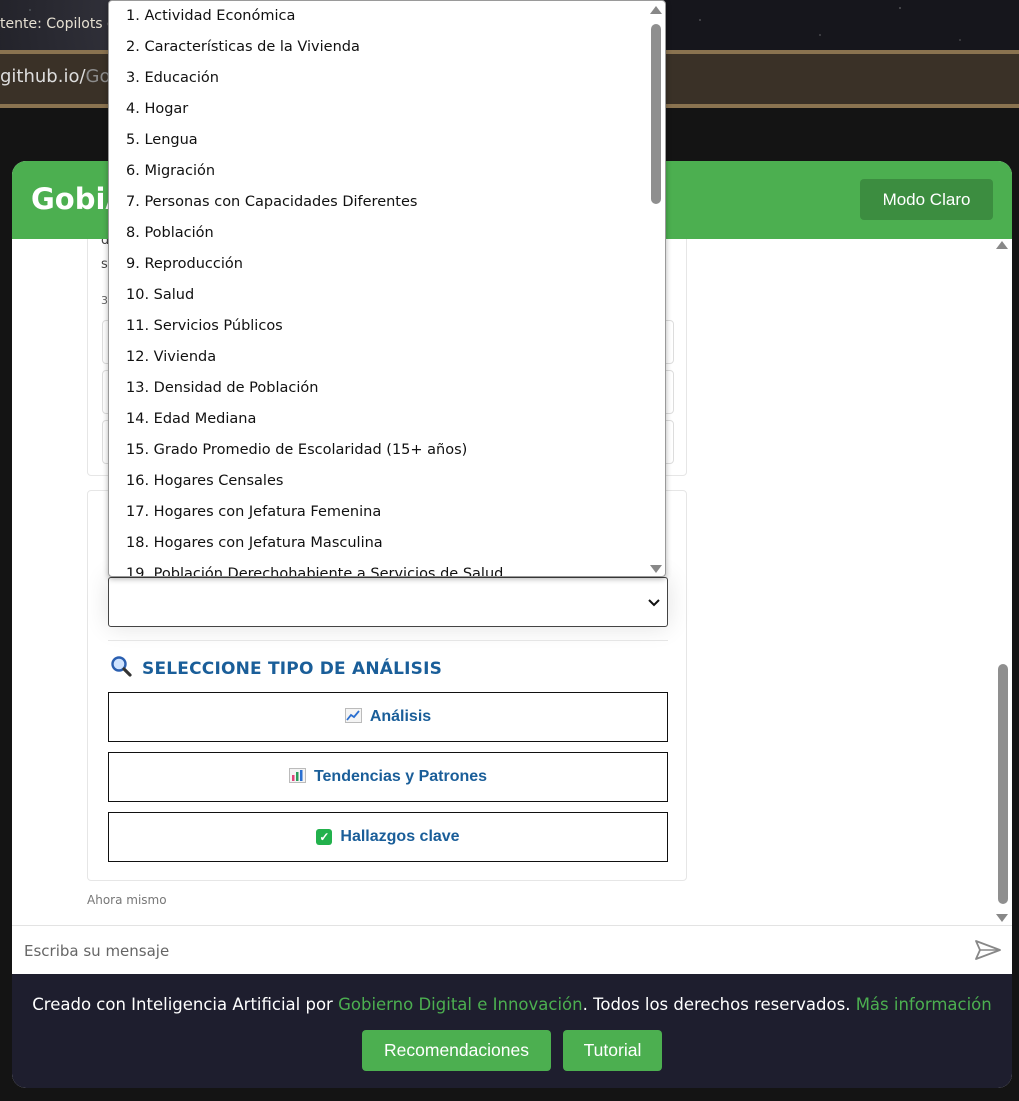 This screenshot has height=1101, width=1019. What do you see at coordinates (654, 602) in the screenshot?
I see `chevron-down-icon` at bounding box center [654, 602].